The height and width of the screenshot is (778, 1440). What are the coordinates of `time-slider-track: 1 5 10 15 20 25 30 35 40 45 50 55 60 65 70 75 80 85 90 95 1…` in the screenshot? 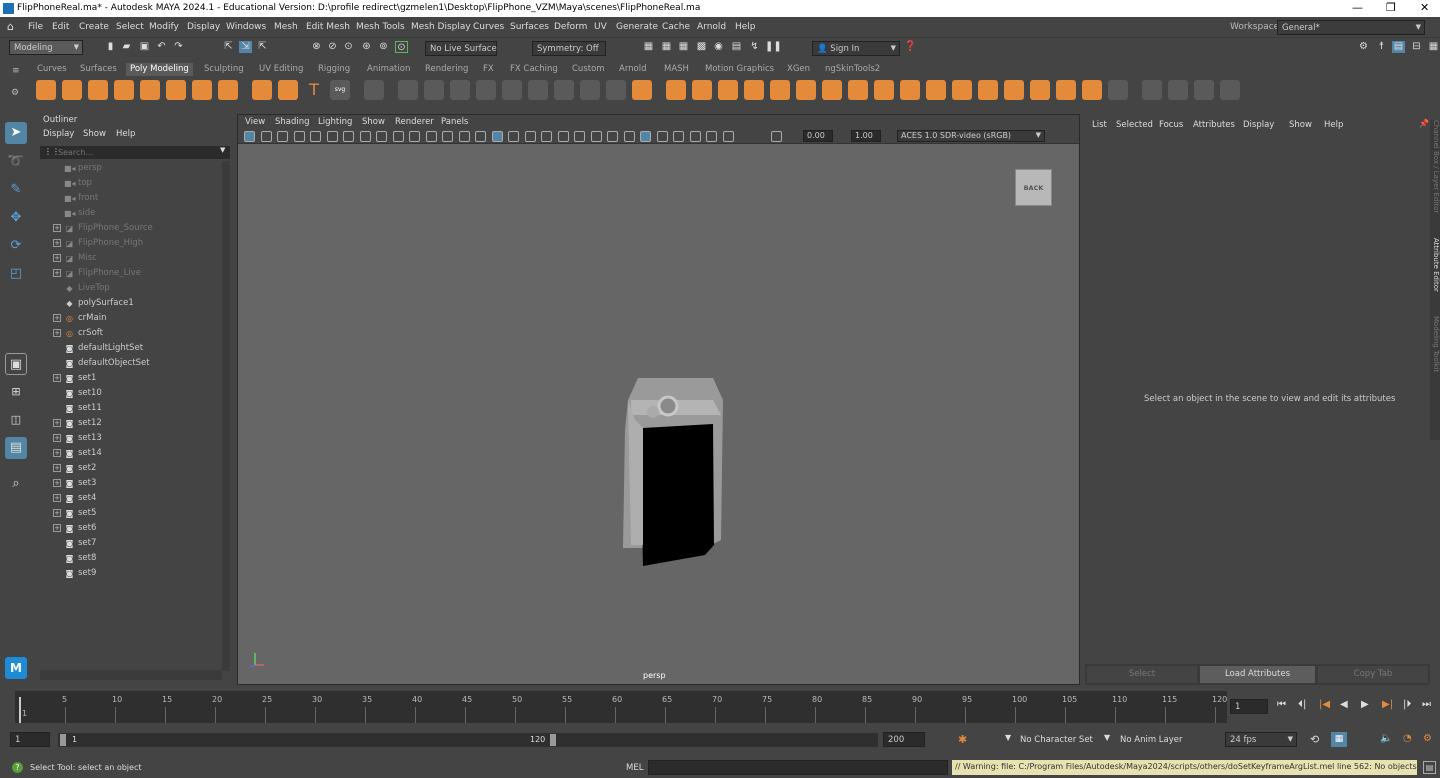 It's located at (621, 707).